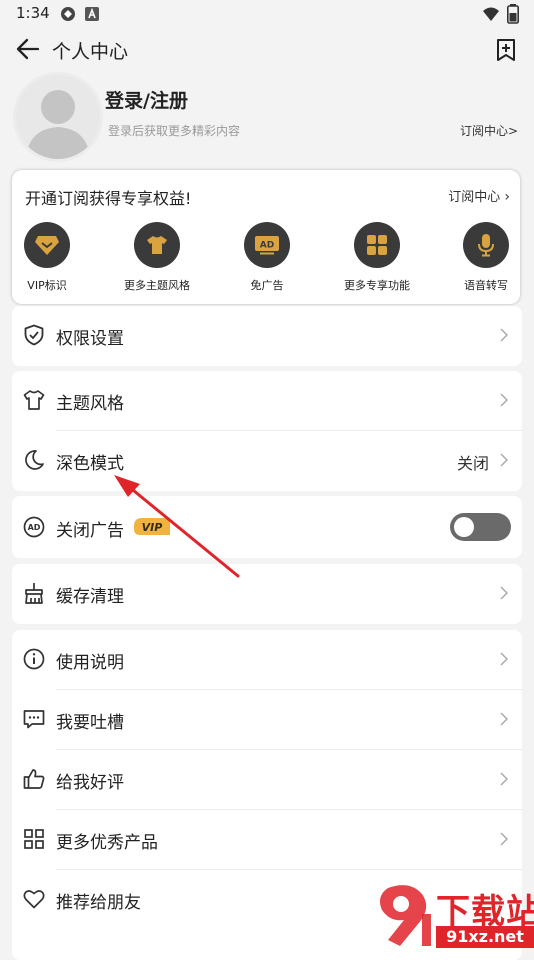  Describe the element at coordinates (157, 285) in the screenshot. I see `vip-feature-label: 更多主题风格` at that location.